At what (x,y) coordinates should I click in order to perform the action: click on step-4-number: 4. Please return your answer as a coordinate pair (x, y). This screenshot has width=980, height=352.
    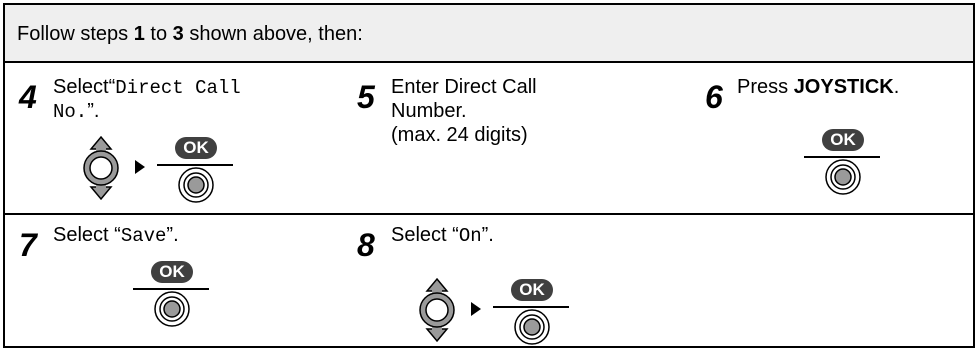
    Looking at the image, I should click on (28, 97).